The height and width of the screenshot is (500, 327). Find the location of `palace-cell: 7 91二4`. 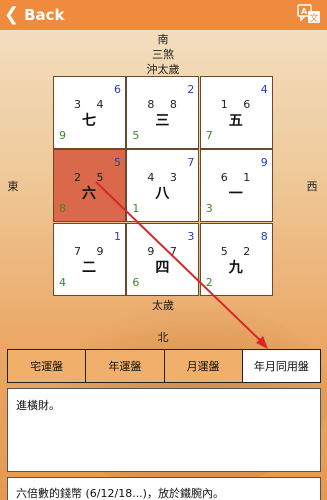

palace-cell: 7 91二4 is located at coordinates (89, 259).